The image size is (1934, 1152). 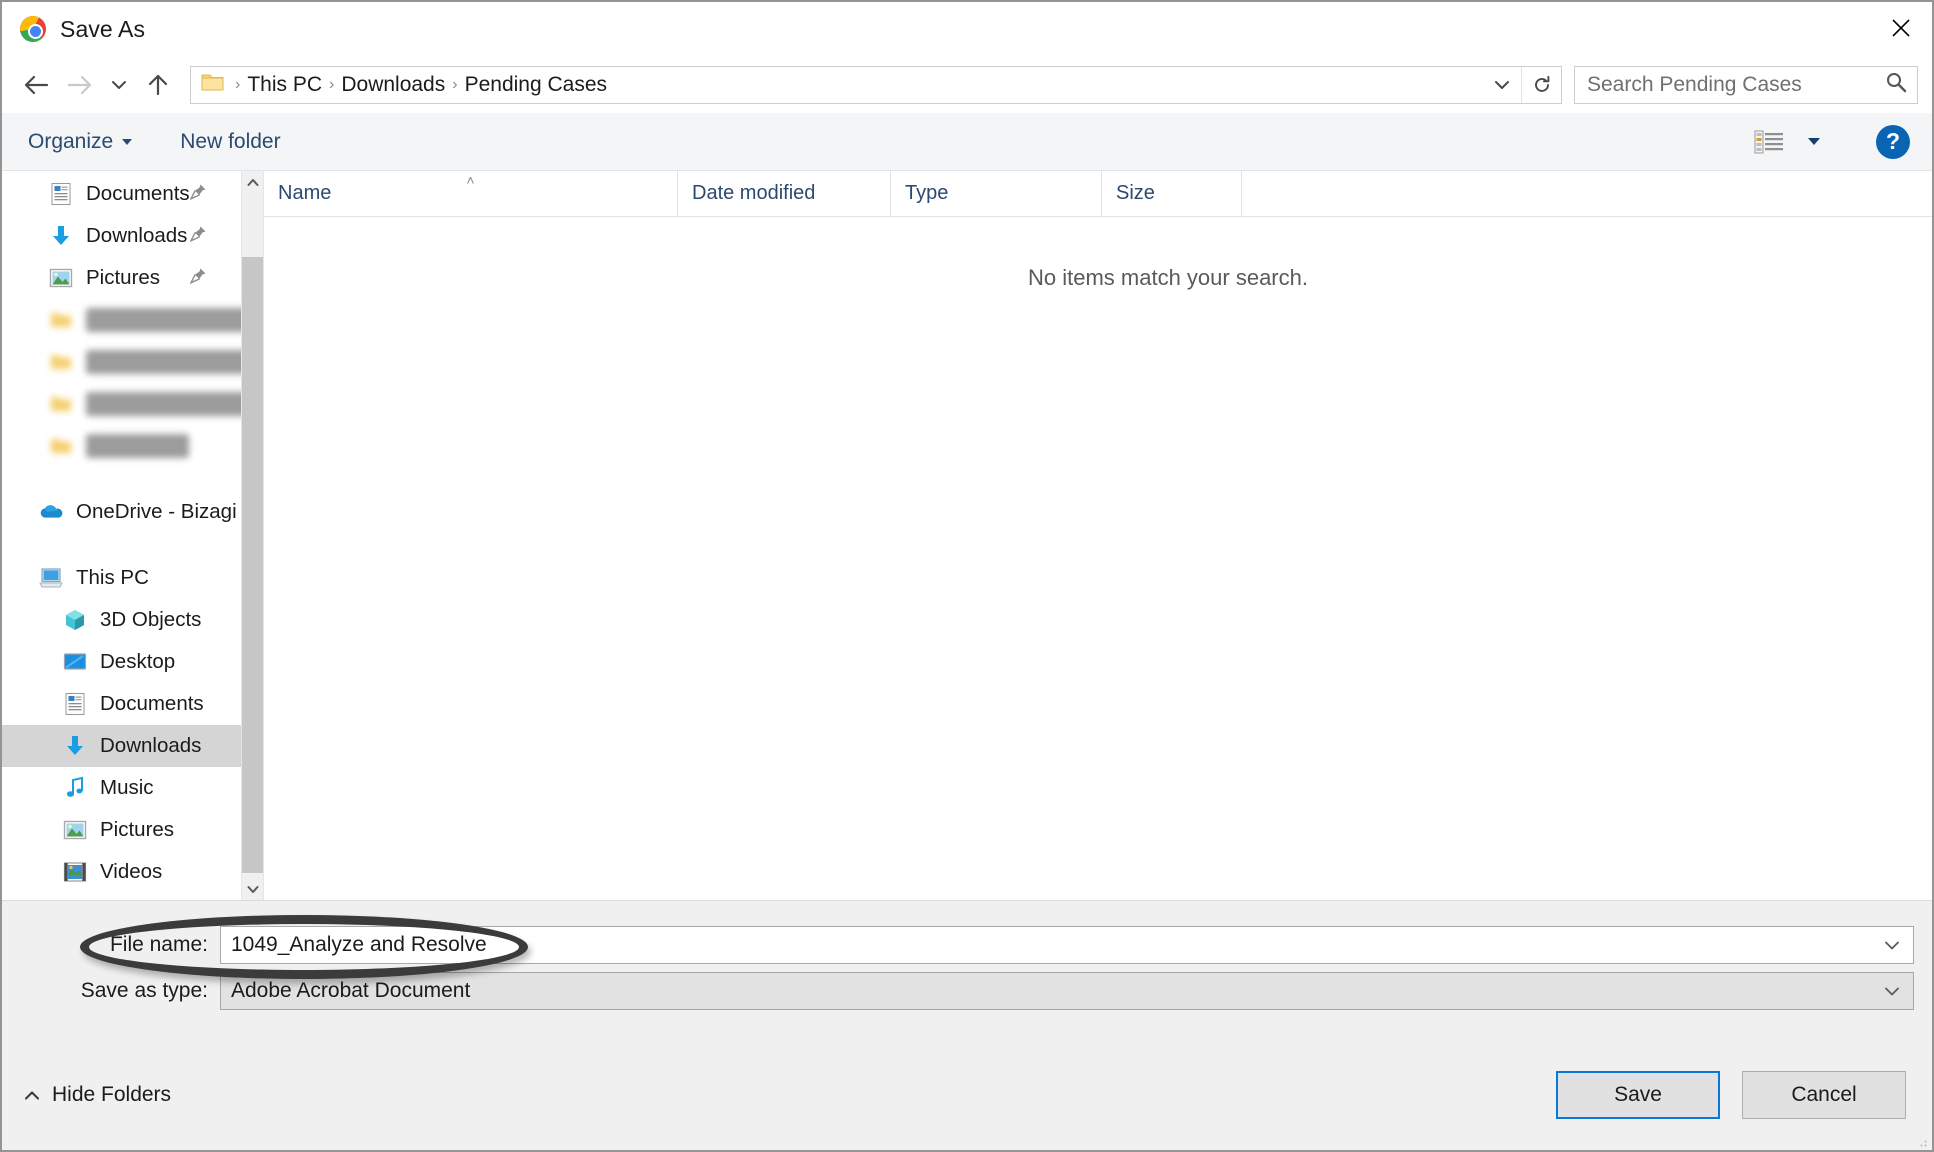 I want to click on search-input, so click(x=1736, y=84).